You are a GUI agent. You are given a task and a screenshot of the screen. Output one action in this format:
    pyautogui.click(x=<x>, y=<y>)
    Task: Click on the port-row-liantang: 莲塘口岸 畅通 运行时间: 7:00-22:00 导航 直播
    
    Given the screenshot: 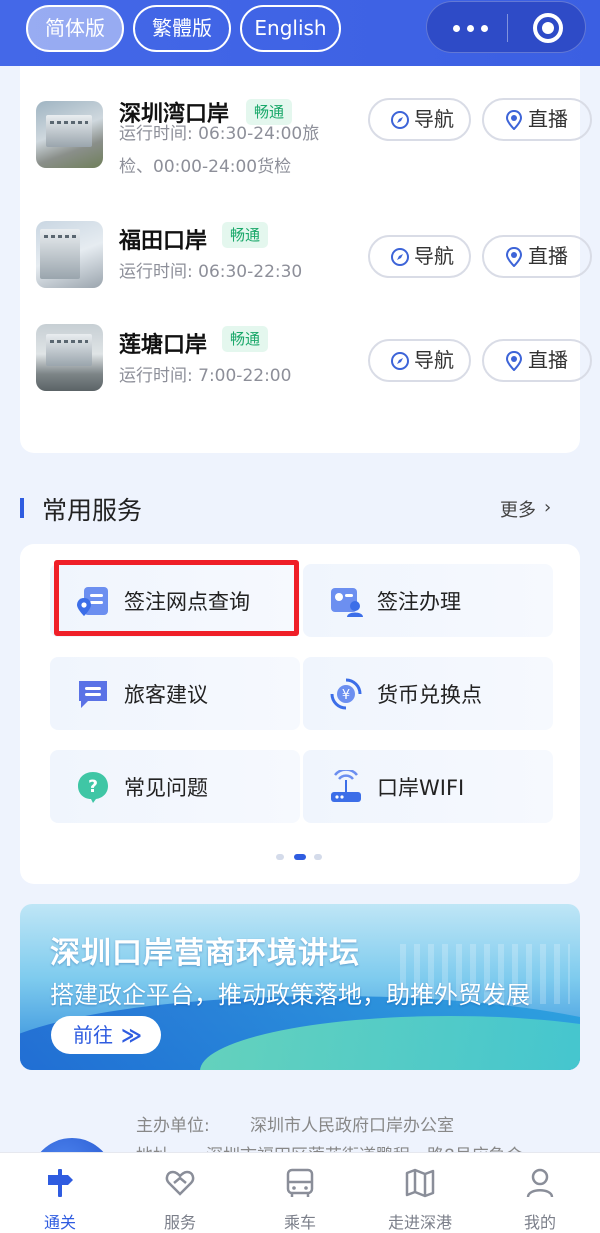 What is the action you would take?
    pyautogui.click(x=306, y=376)
    